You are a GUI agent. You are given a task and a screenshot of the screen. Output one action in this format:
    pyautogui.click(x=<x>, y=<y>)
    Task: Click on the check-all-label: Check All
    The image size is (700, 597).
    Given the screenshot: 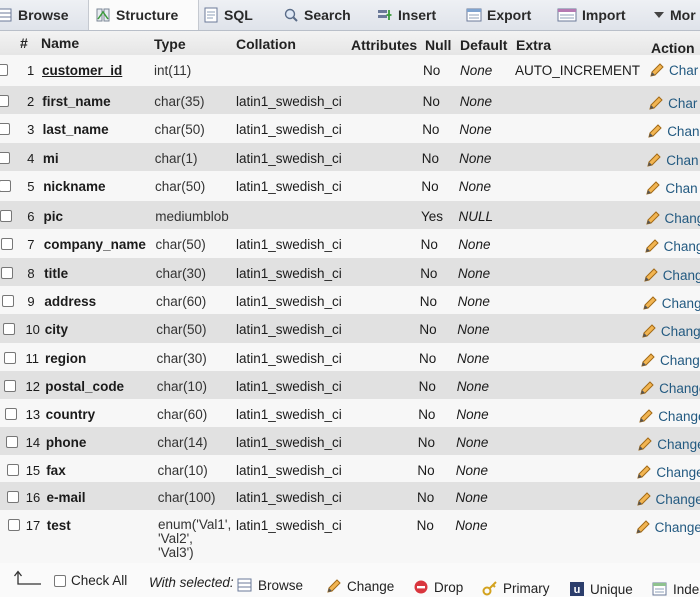 What is the action you would take?
    pyautogui.click(x=99, y=580)
    